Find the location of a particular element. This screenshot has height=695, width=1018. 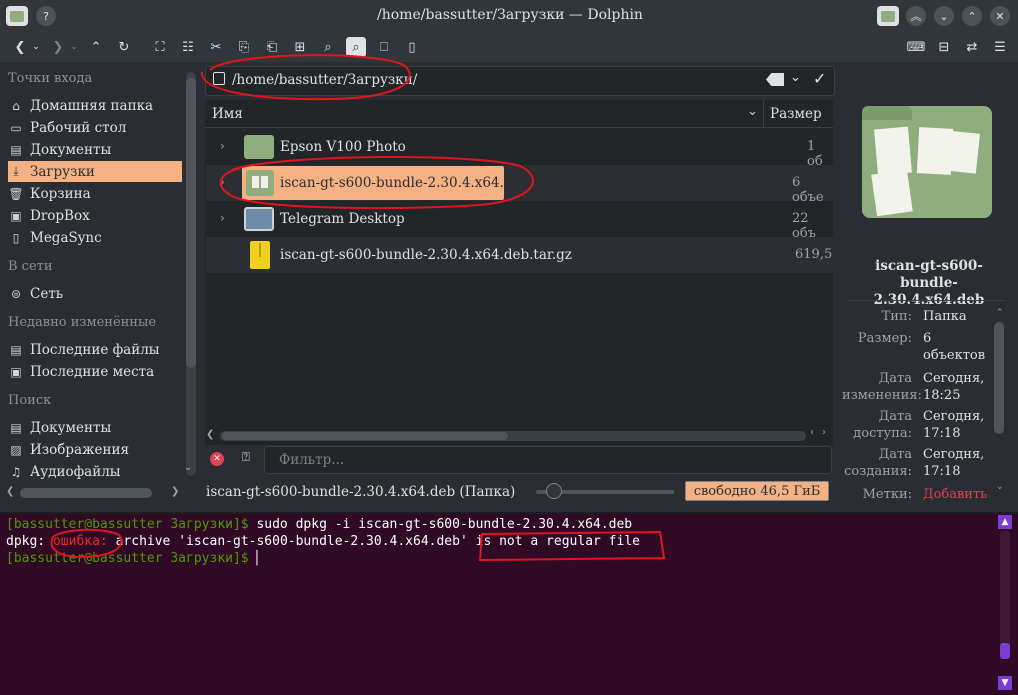

history-dropdown-icon: ⌄ is located at coordinates (795, 77).